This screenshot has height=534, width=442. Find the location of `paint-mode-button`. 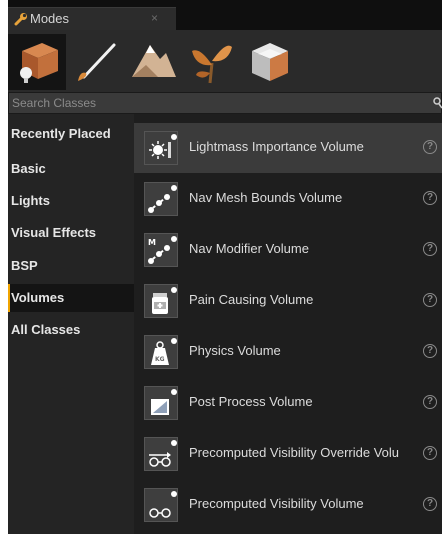

paint-mode-button is located at coordinates (95, 62).